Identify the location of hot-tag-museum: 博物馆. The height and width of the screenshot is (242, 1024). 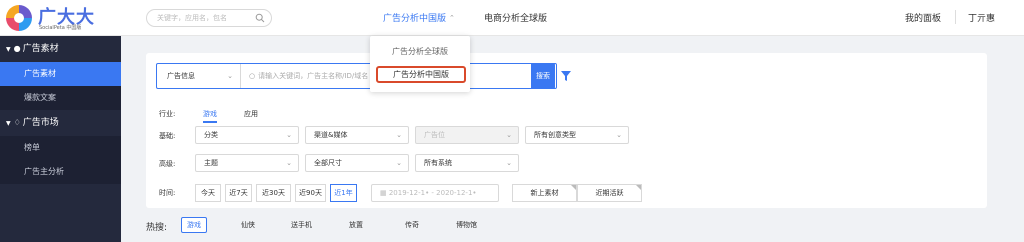
(466, 225).